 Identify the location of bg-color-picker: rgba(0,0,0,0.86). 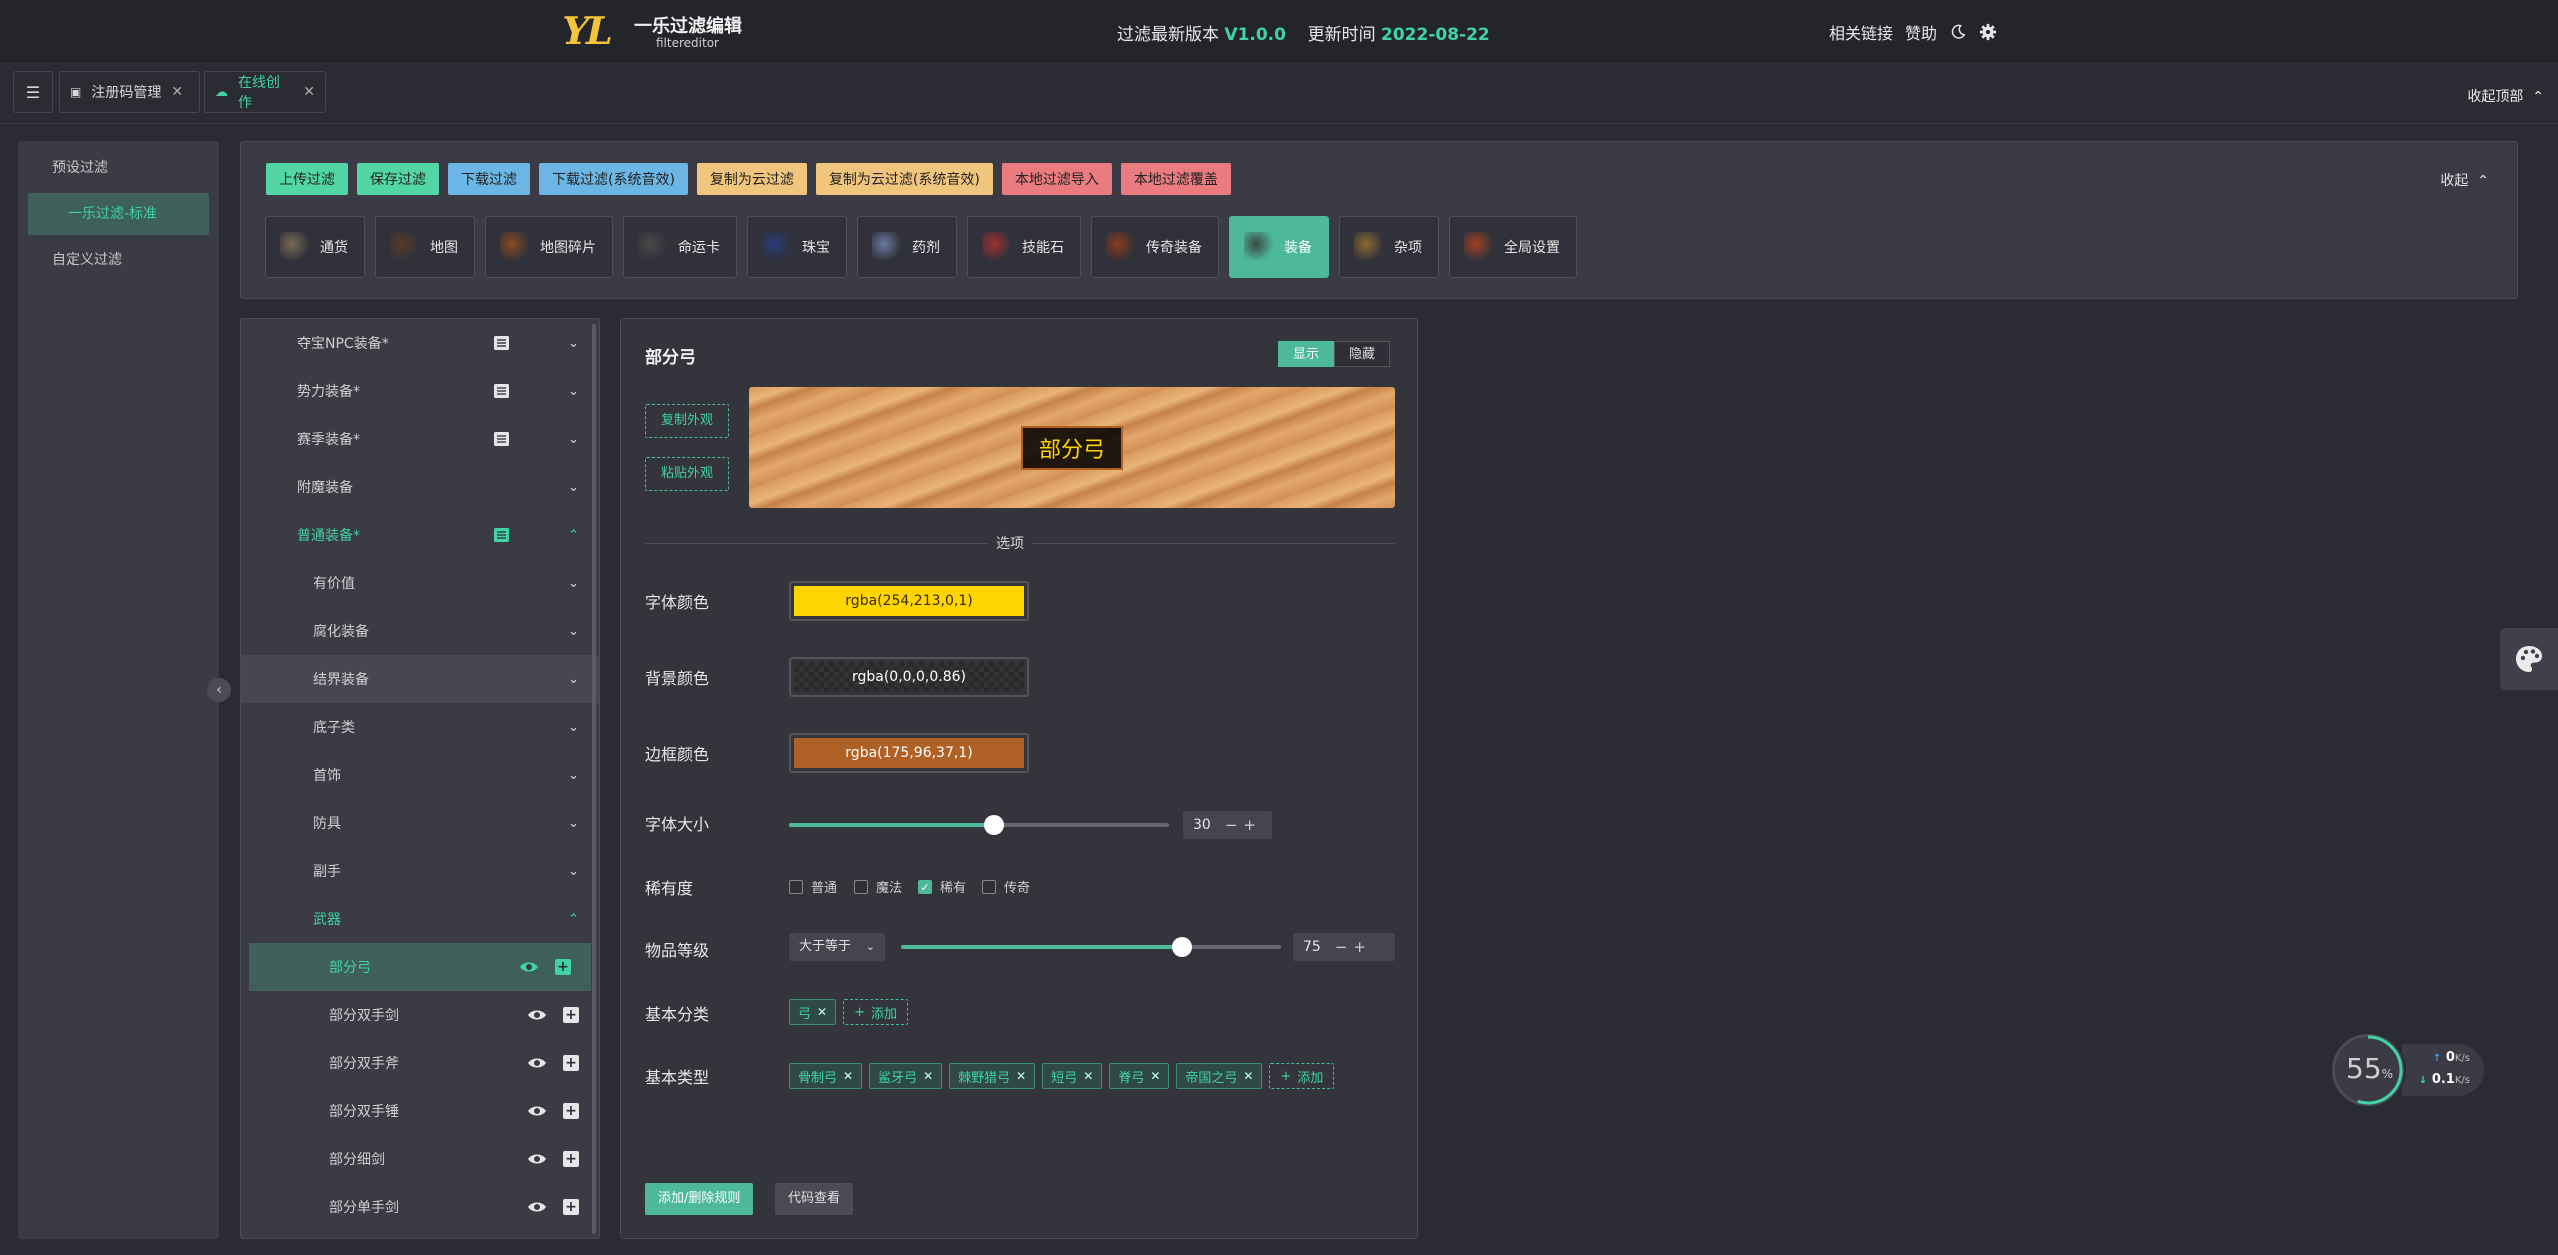
(909, 677).